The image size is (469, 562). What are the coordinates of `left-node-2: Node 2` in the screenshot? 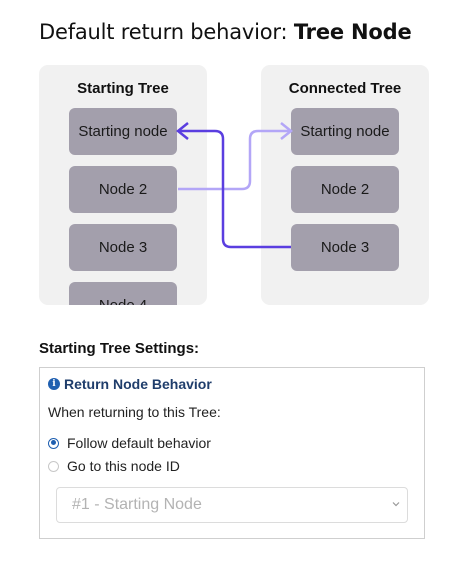 It's located at (123, 189).